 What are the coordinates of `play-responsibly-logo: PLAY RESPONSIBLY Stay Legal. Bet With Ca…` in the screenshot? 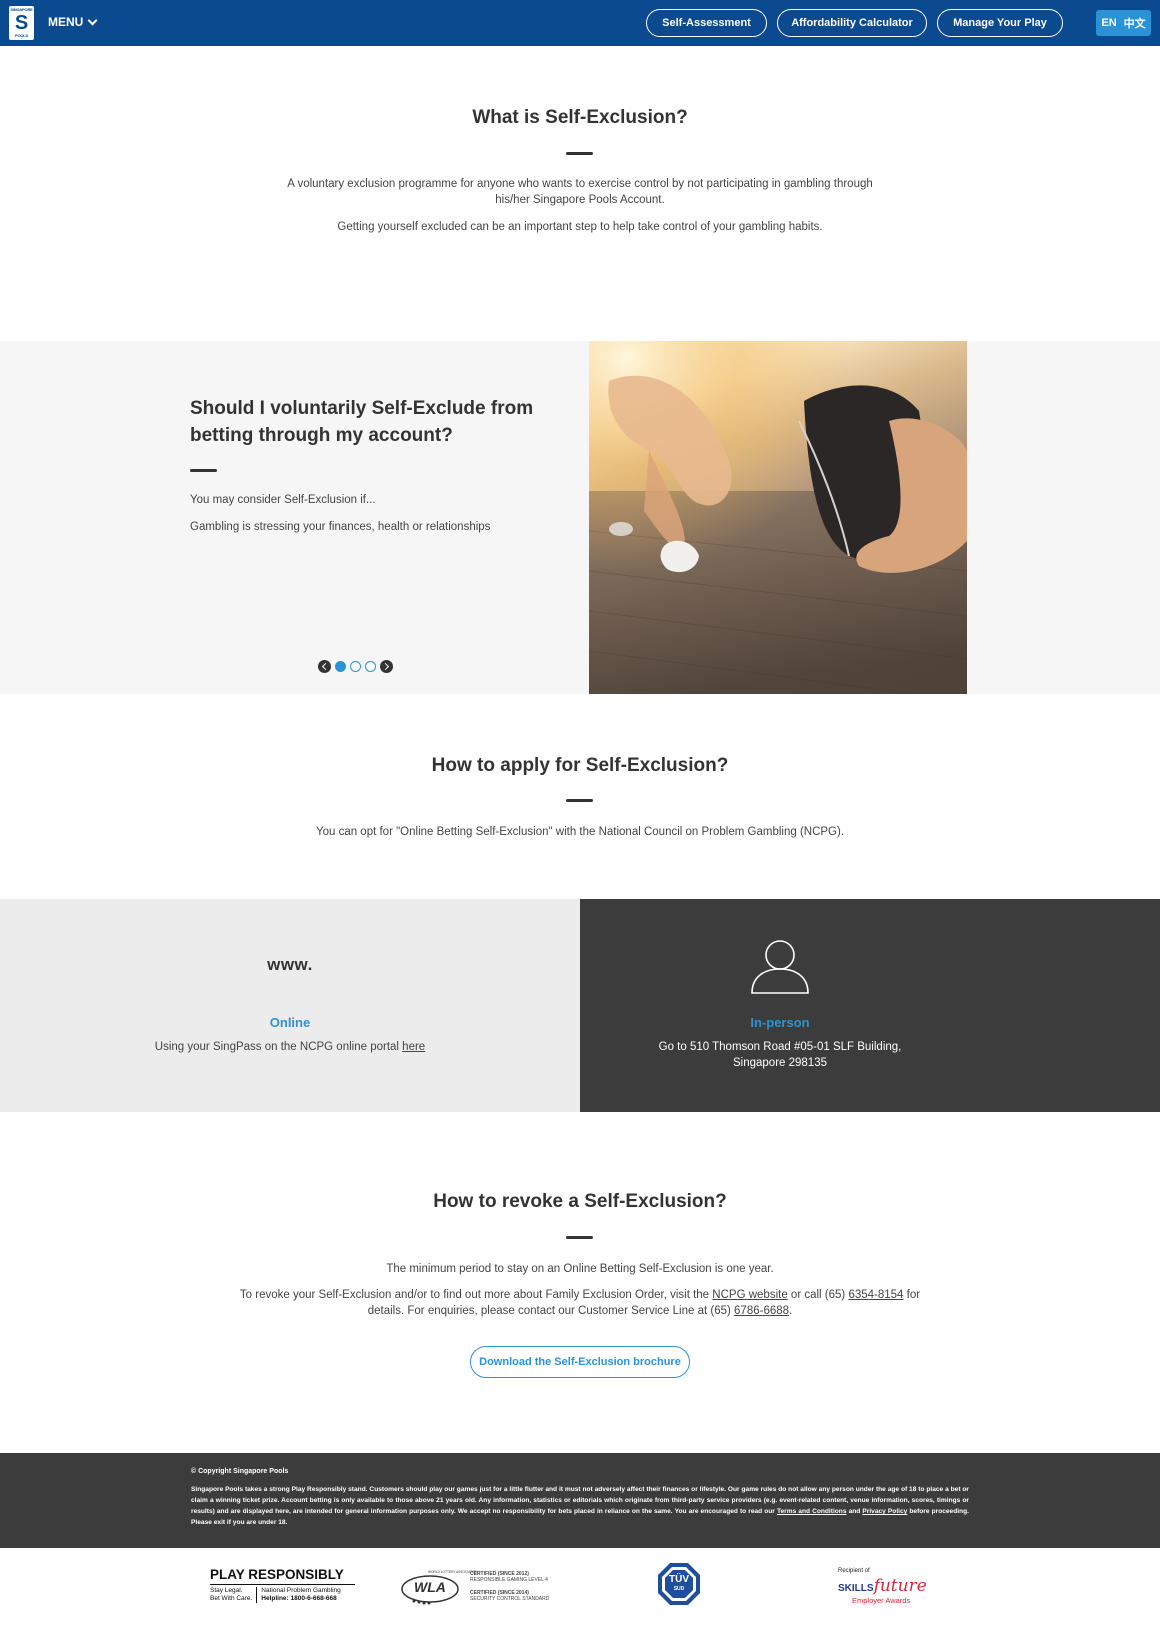 It's located at (282, 1585).